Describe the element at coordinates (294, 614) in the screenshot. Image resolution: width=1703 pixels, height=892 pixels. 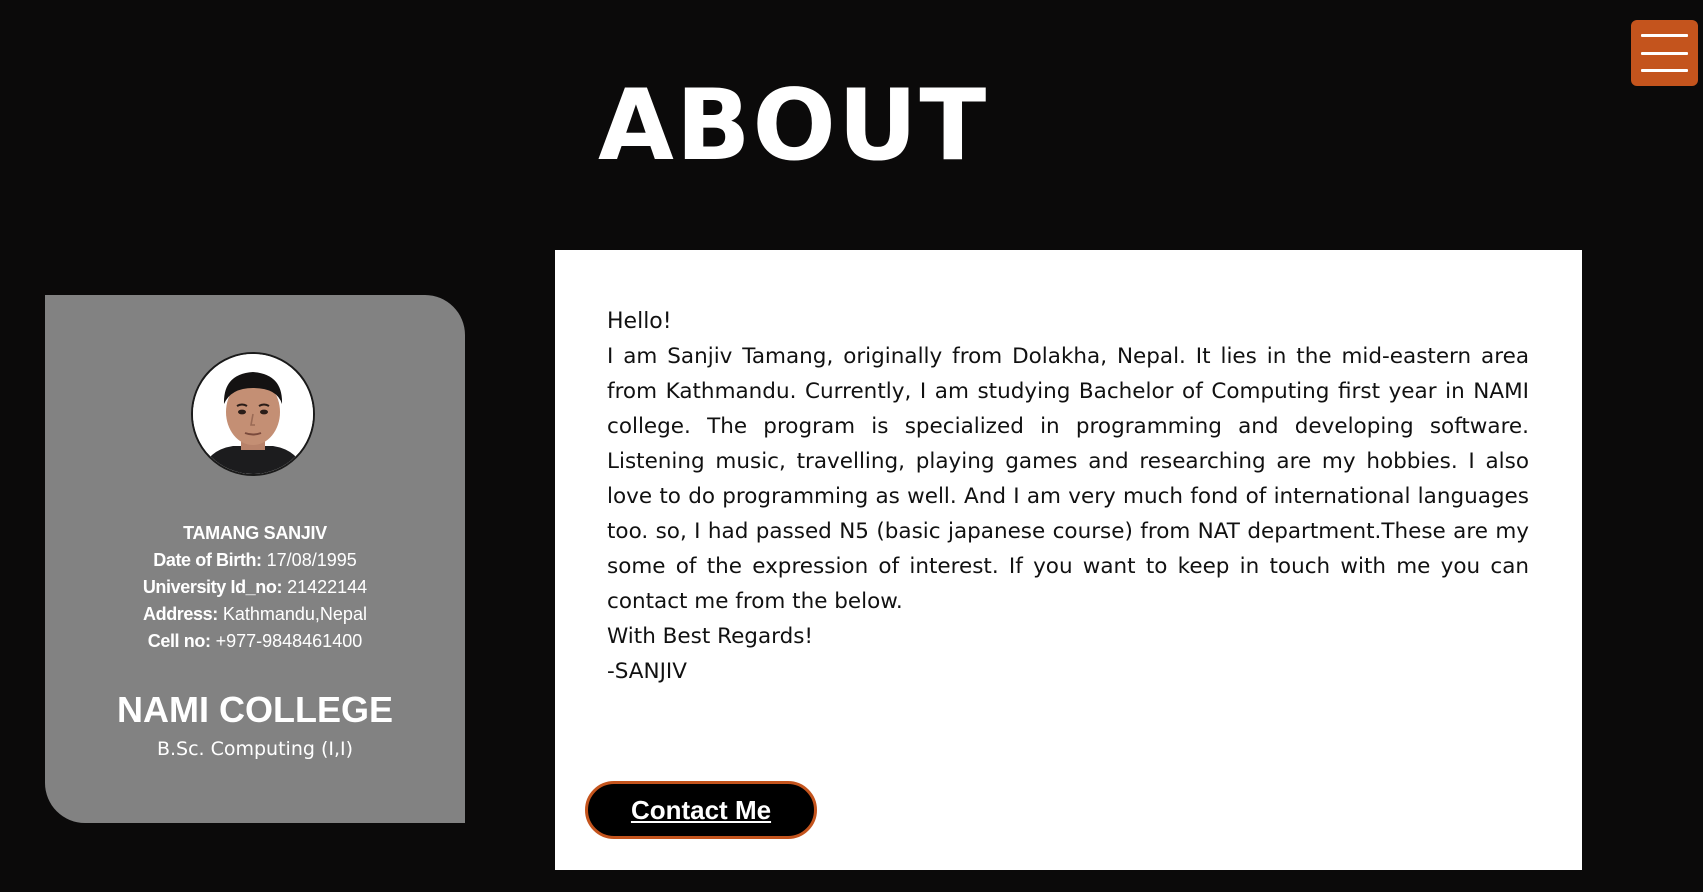
I see `address-value: Kathmandu,Nepal` at that location.